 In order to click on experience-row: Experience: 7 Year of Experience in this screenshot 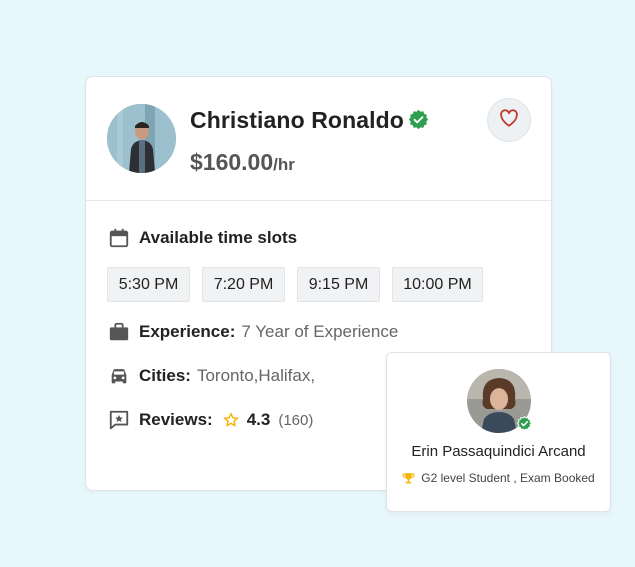, I will do `click(253, 332)`.